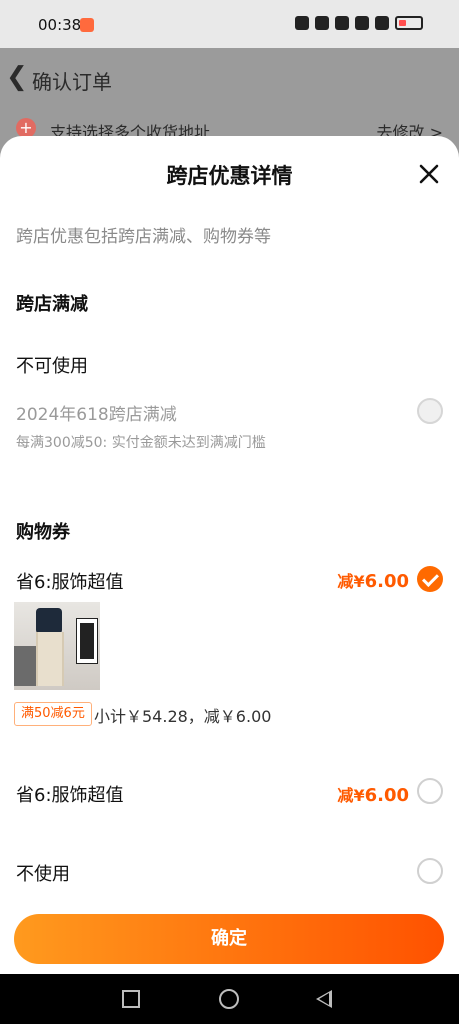 The height and width of the screenshot is (1024, 459). What do you see at coordinates (43, 532) in the screenshot?
I see `coupons-section-title: 购物券` at bounding box center [43, 532].